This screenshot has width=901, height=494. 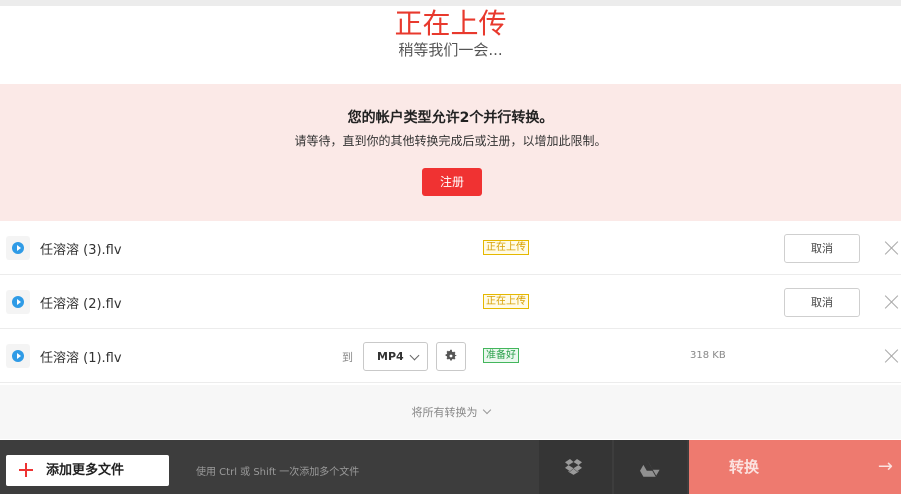 I want to click on page-title: 正在上传, so click(x=450, y=23).